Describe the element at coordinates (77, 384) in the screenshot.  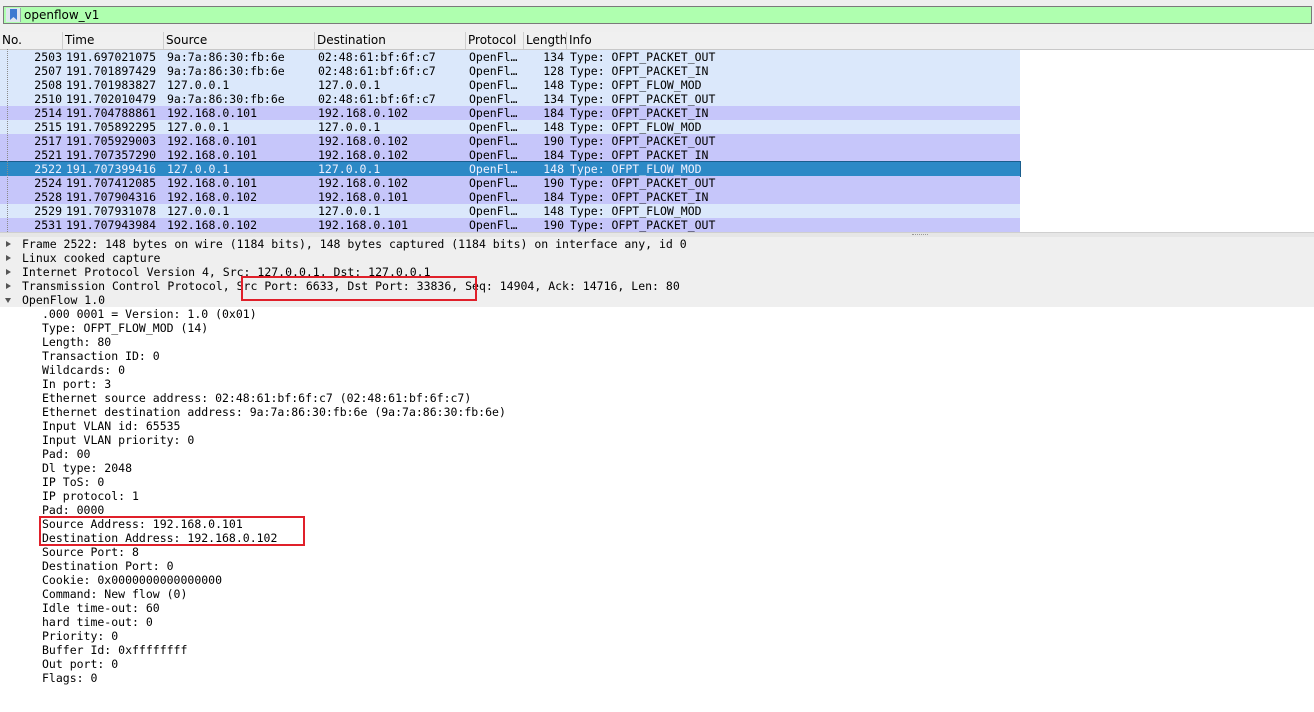
I see `detail-text: In port: 3` at that location.